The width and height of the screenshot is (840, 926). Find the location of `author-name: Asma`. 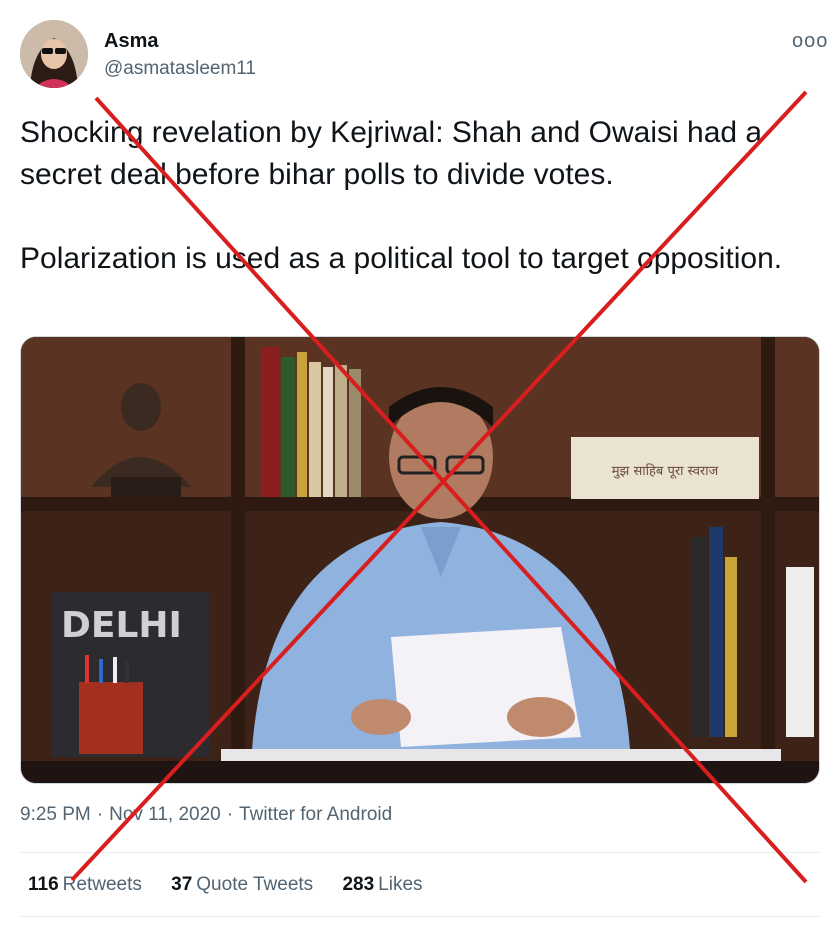

author-name: Asma is located at coordinates (131, 41).